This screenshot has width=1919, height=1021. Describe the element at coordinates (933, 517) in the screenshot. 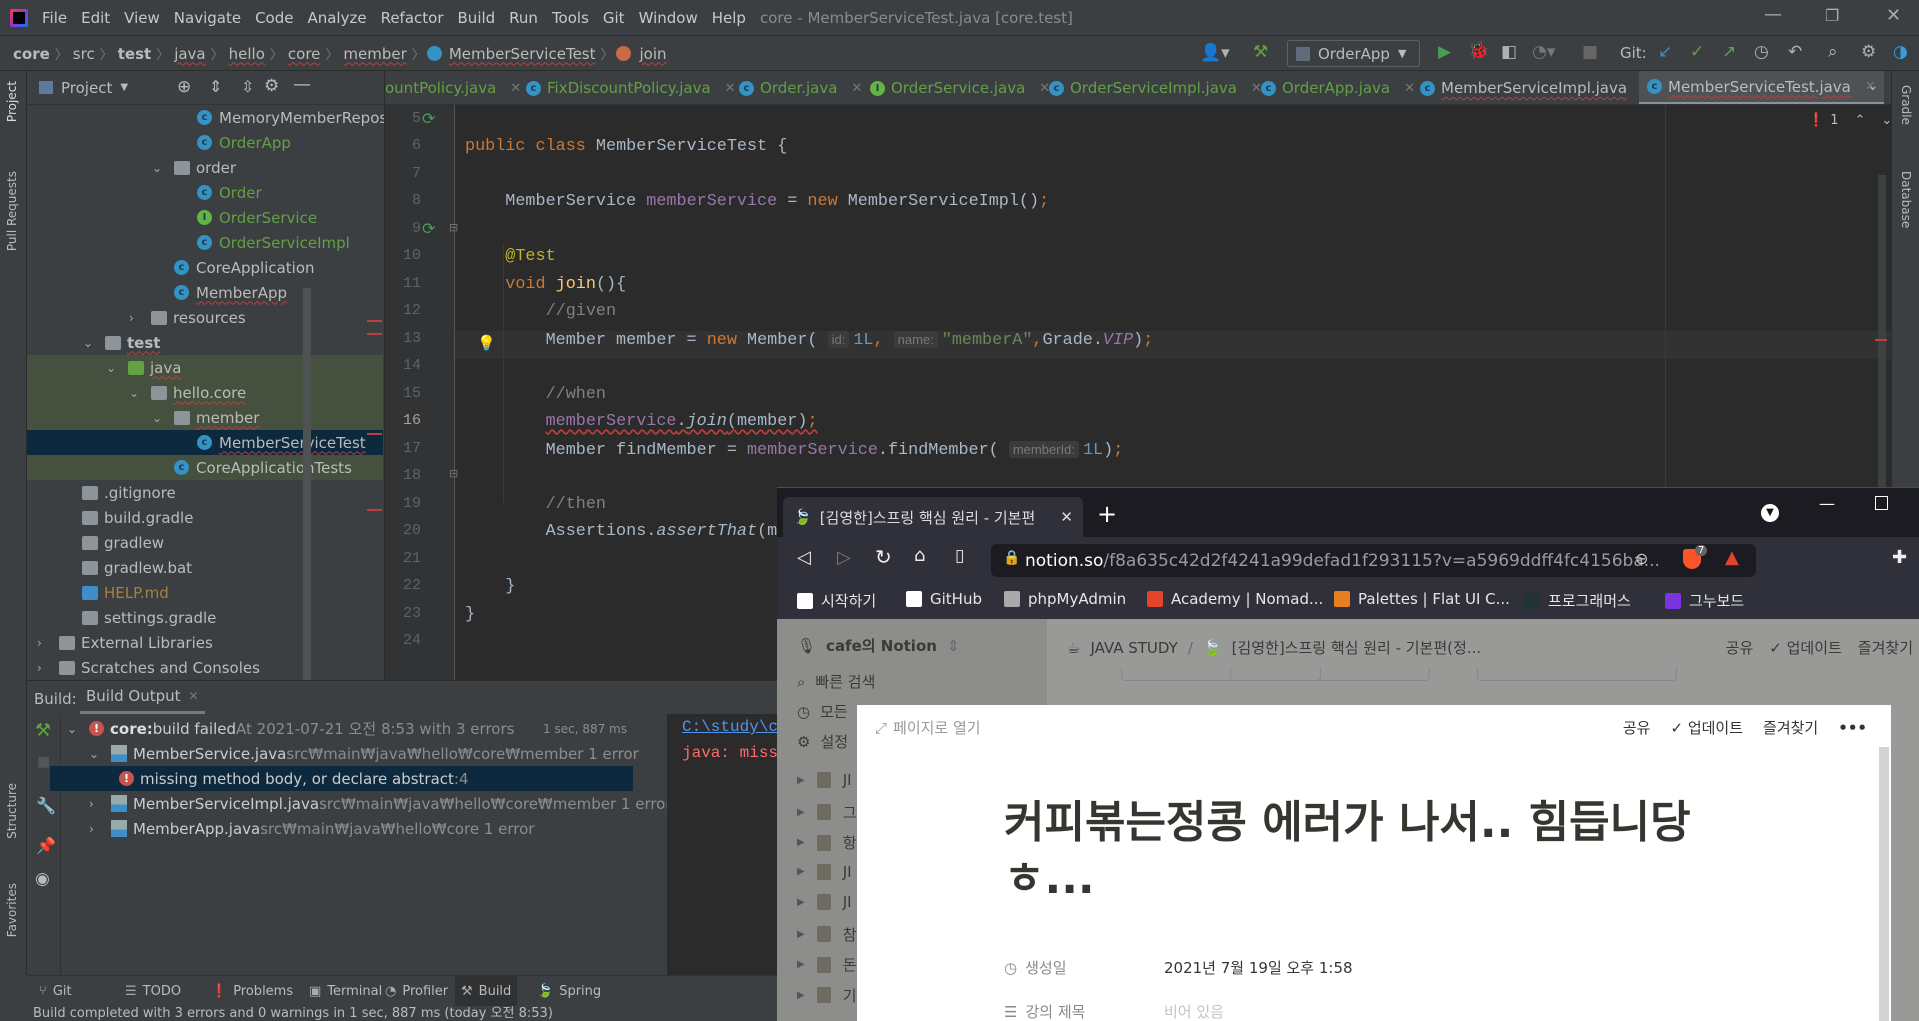

I see `browser-tab: 🍃 [김영한]스프링 핵심 원리 - 기본편 ✕` at that location.